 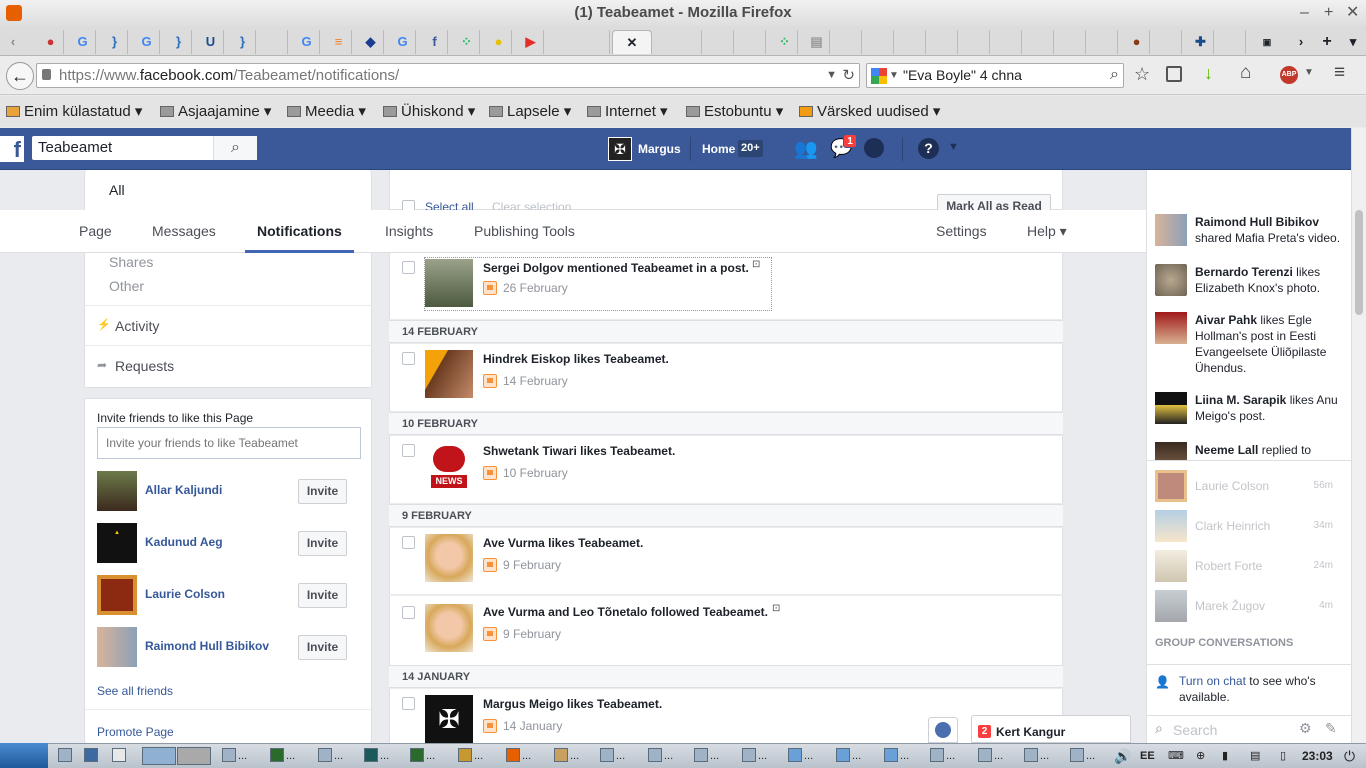 What do you see at coordinates (179, 42) in the screenshot?
I see `tab-favicon-3: }` at bounding box center [179, 42].